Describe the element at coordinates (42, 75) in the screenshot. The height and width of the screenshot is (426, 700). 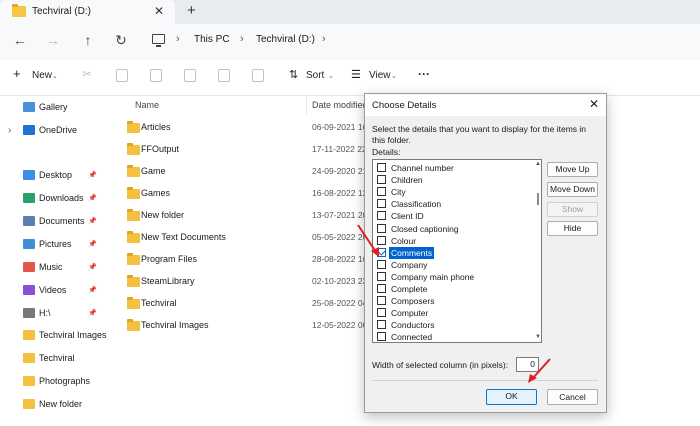
I see `new-button: New` at that location.